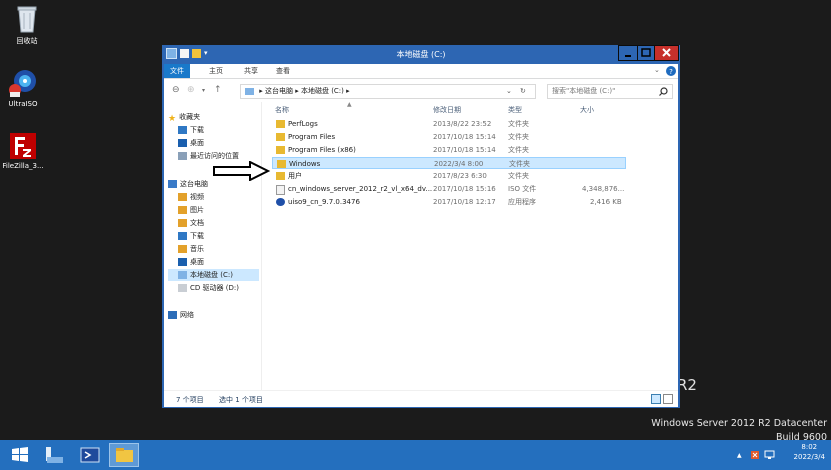 The width and height of the screenshot is (831, 470). Describe the element at coordinates (191, 262) in the screenshot. I see `nav-desktop-pc: 桌面` at that location.